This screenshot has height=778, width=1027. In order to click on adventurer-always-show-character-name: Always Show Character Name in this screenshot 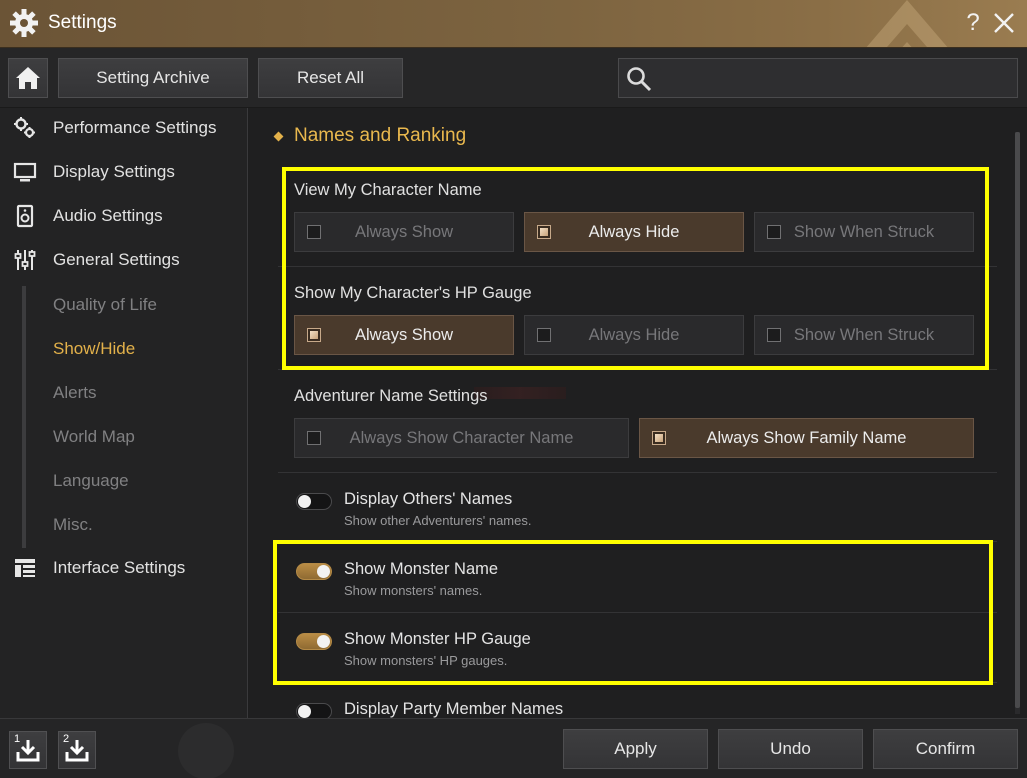, I will do `click(461, 438)`.